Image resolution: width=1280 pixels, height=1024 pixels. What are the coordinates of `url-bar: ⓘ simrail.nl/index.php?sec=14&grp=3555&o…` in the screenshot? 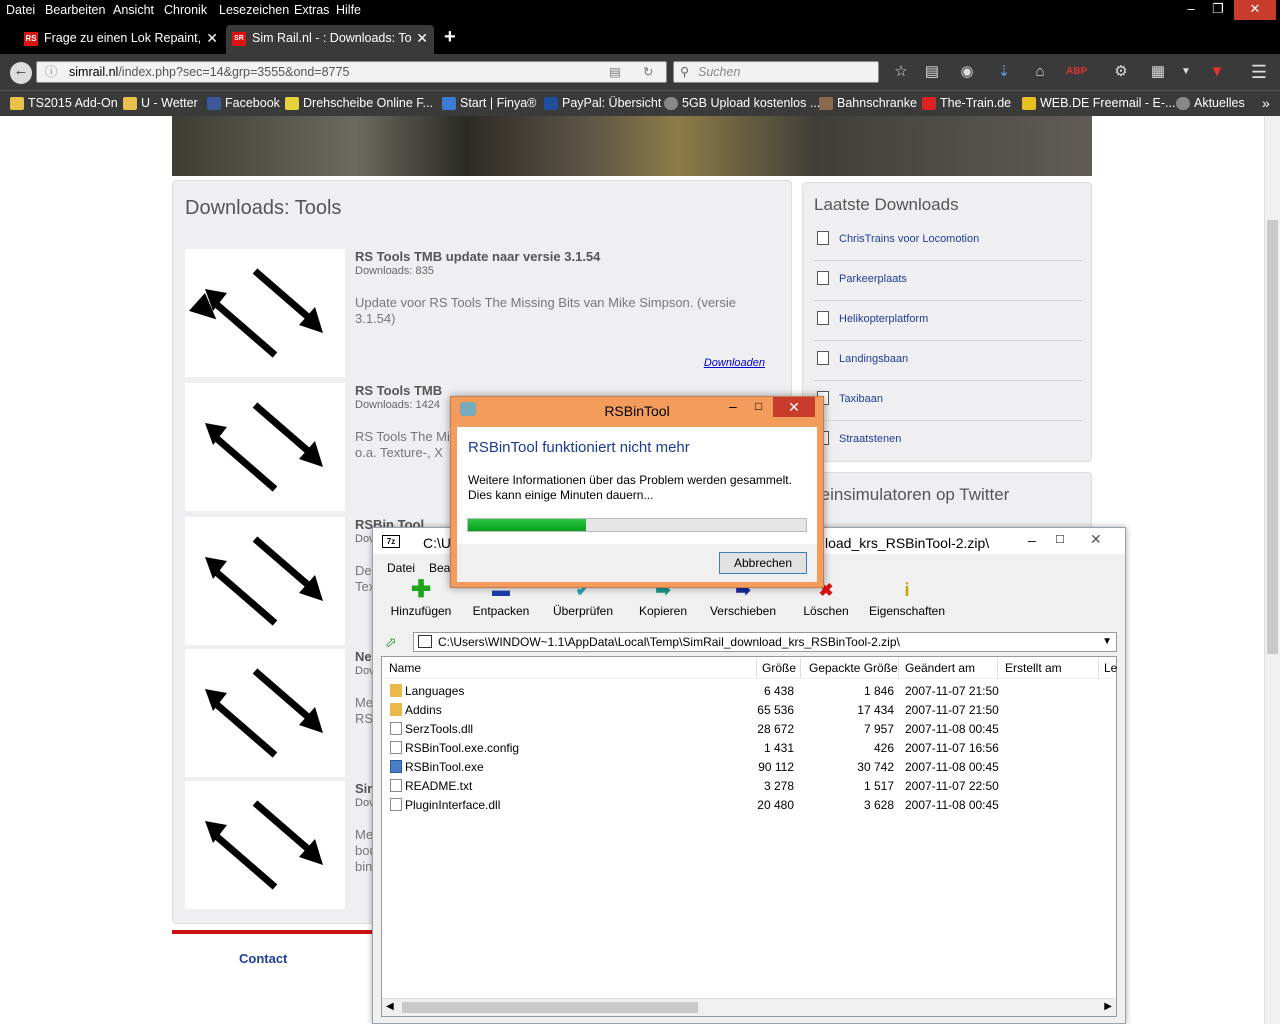 It's located at (351, 72).